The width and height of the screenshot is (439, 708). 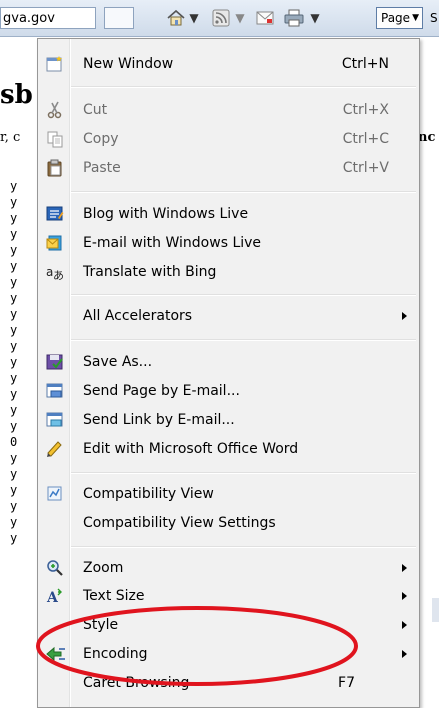 I want to click on page-heading: sb, so click(x=16, y=95).